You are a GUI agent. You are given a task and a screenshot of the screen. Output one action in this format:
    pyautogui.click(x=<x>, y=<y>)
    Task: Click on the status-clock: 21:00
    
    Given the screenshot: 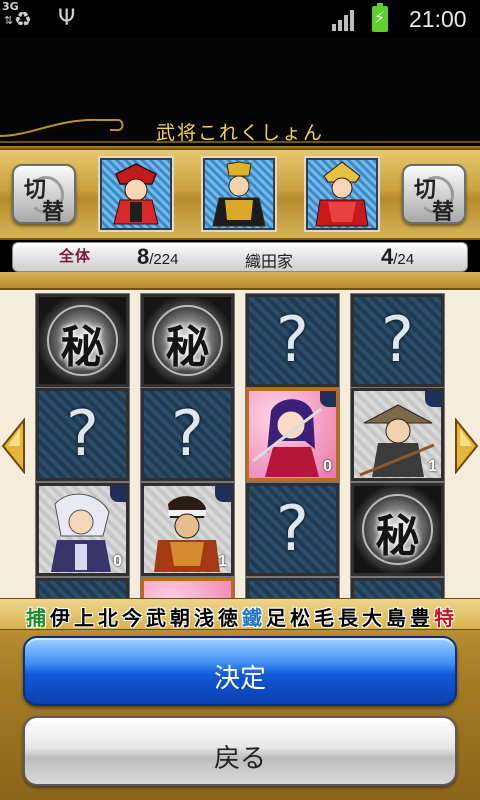 What is the action you would take?
    pyautogui.click(x=438, y=19)
    